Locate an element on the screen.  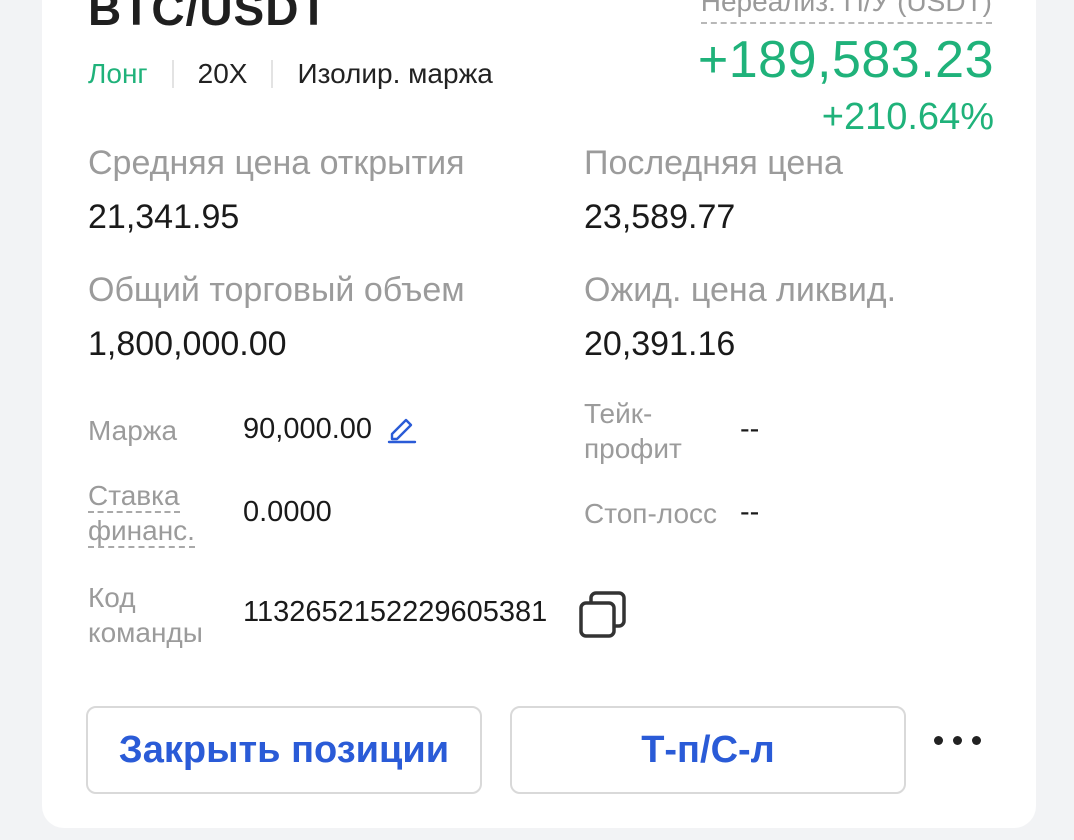
leverage-badge: 20X is located at coordinates (222, 73).